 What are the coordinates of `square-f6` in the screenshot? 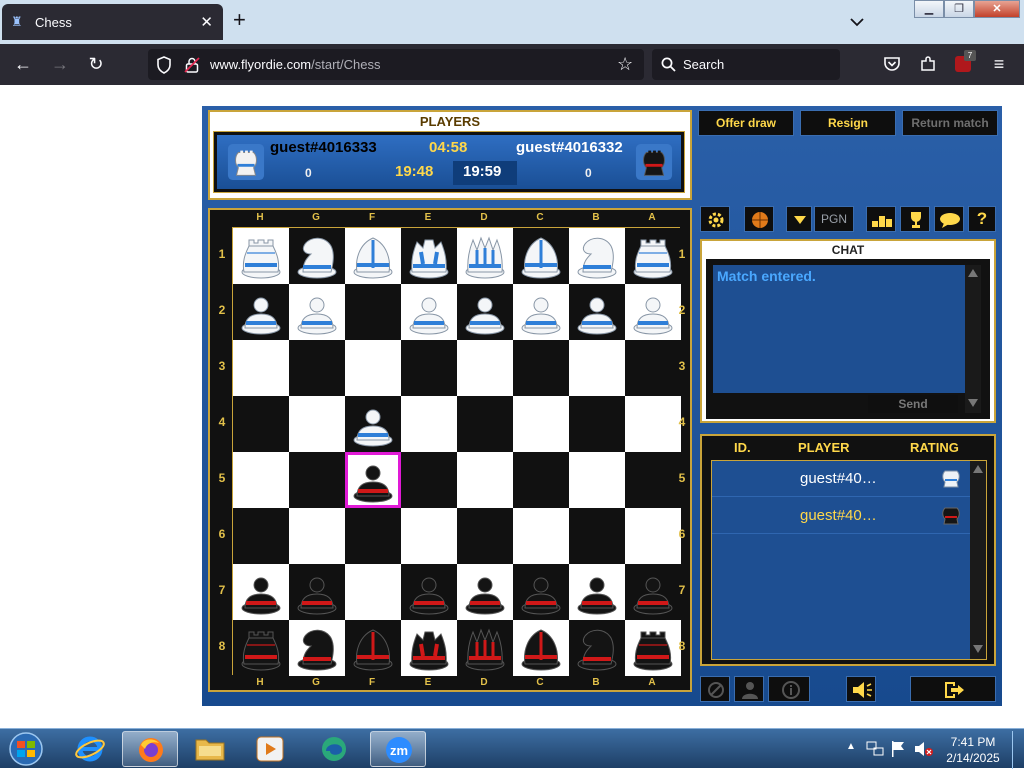 It's located at (373, 536).